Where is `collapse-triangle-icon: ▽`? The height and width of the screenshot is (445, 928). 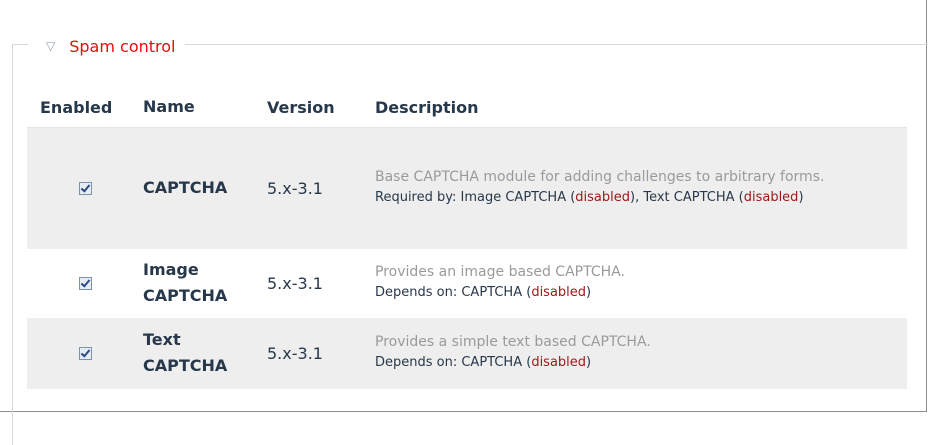 collapse-triangle-icon: ▽ is located at coordinates (50, 46).